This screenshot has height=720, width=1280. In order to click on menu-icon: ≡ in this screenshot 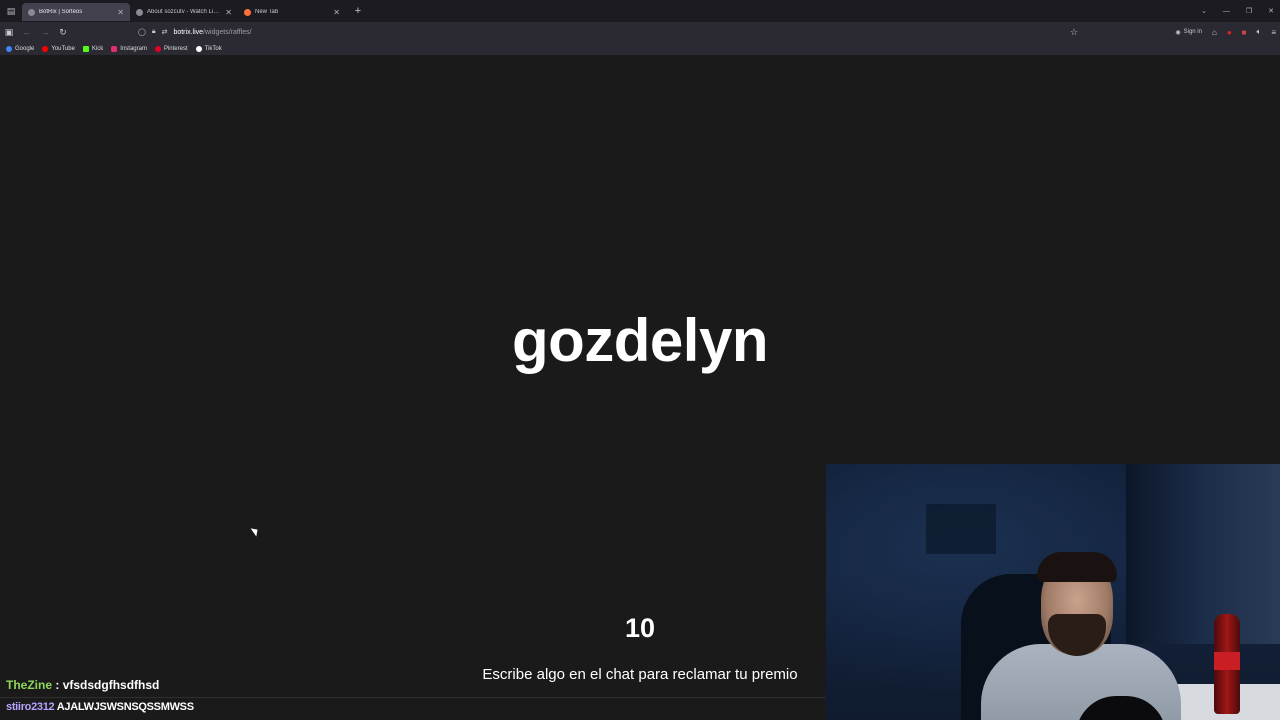, I will do `click(1273, 32)`.